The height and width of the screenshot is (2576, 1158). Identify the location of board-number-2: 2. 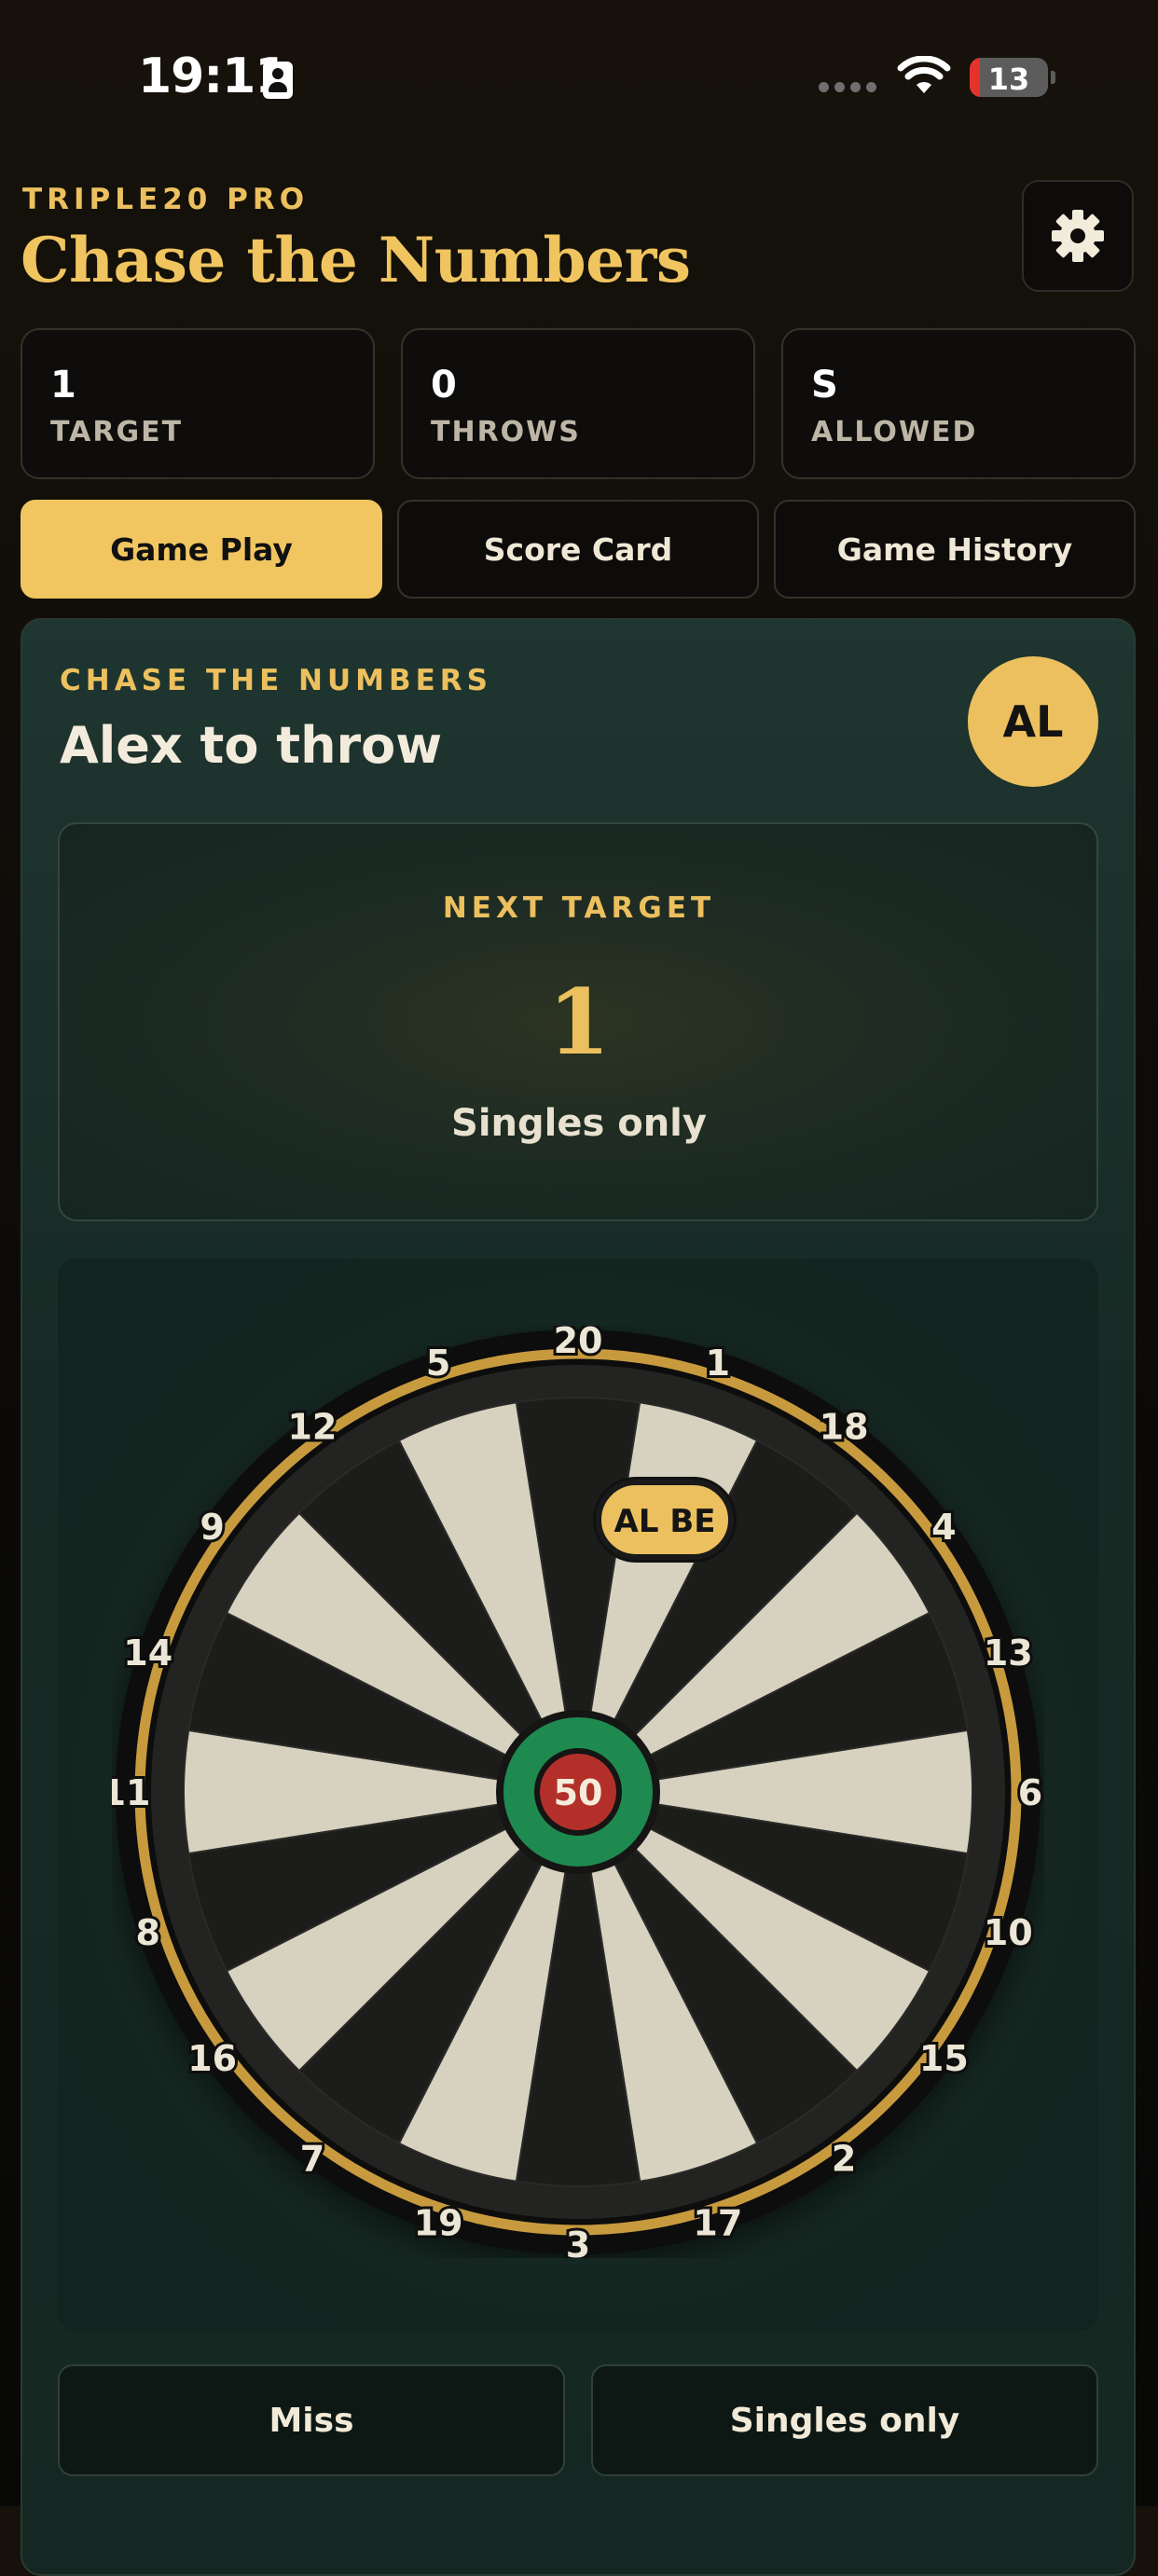
(844, 2159).